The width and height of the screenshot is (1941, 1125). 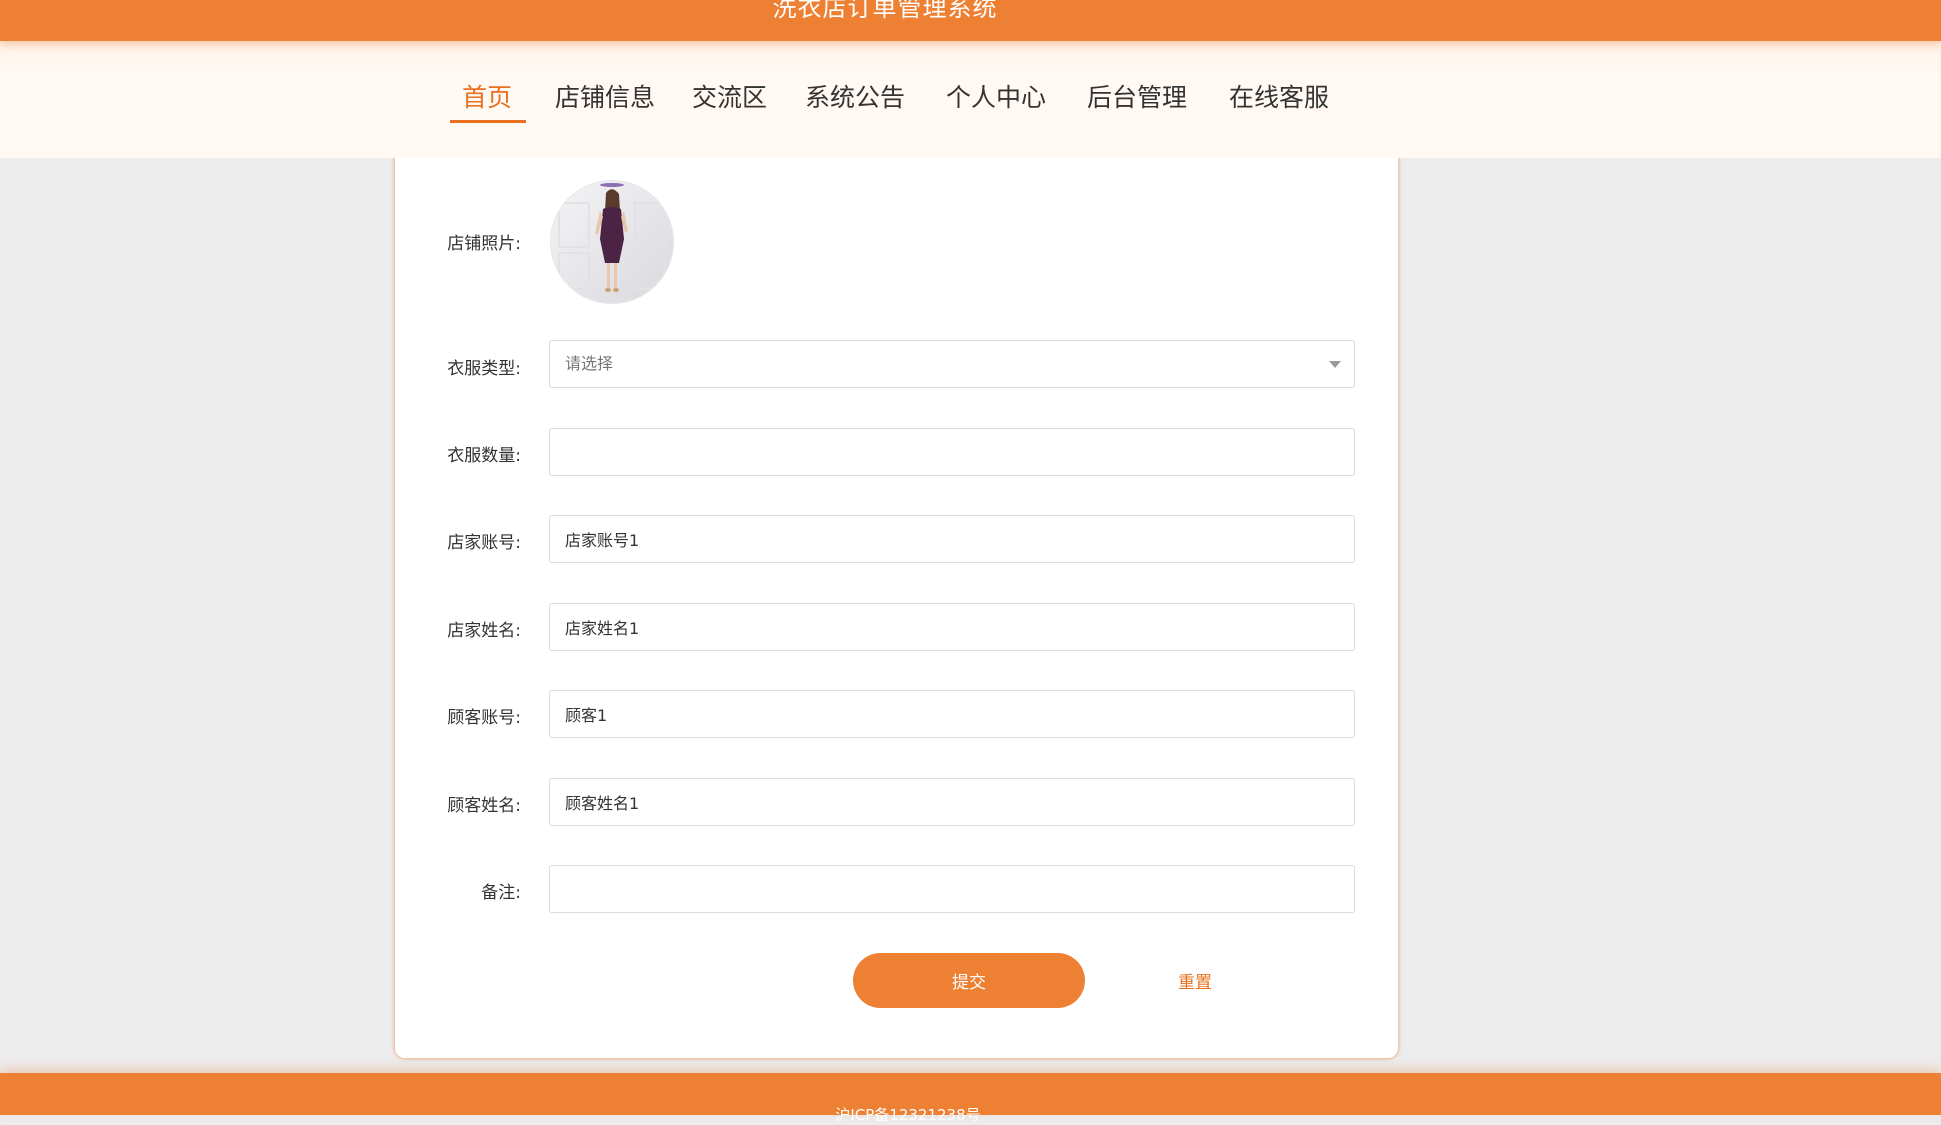 I want to click on customer-name-label: 顾客姓名:, so click(x=484, y=806).